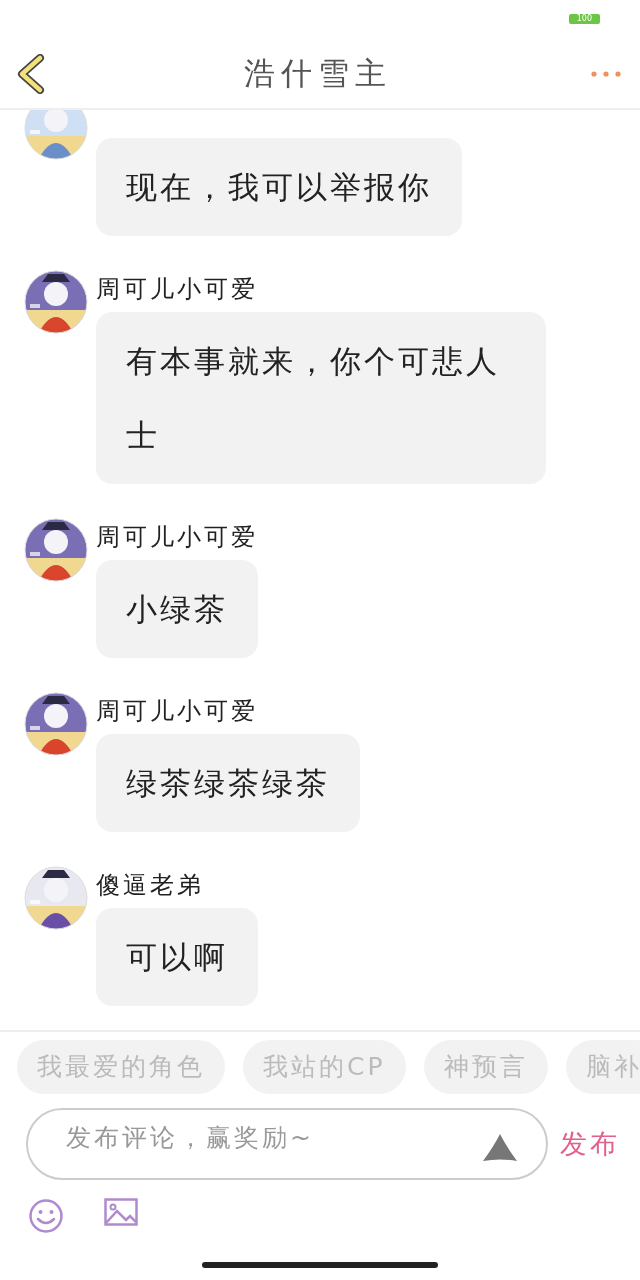 This screenshot has width=640, height=1280. What do you see at coordinates (228, 783) in the screenshot?
I see `message-bubble: 绿茶绿茶绿茶` at bounding box center [228, 783].